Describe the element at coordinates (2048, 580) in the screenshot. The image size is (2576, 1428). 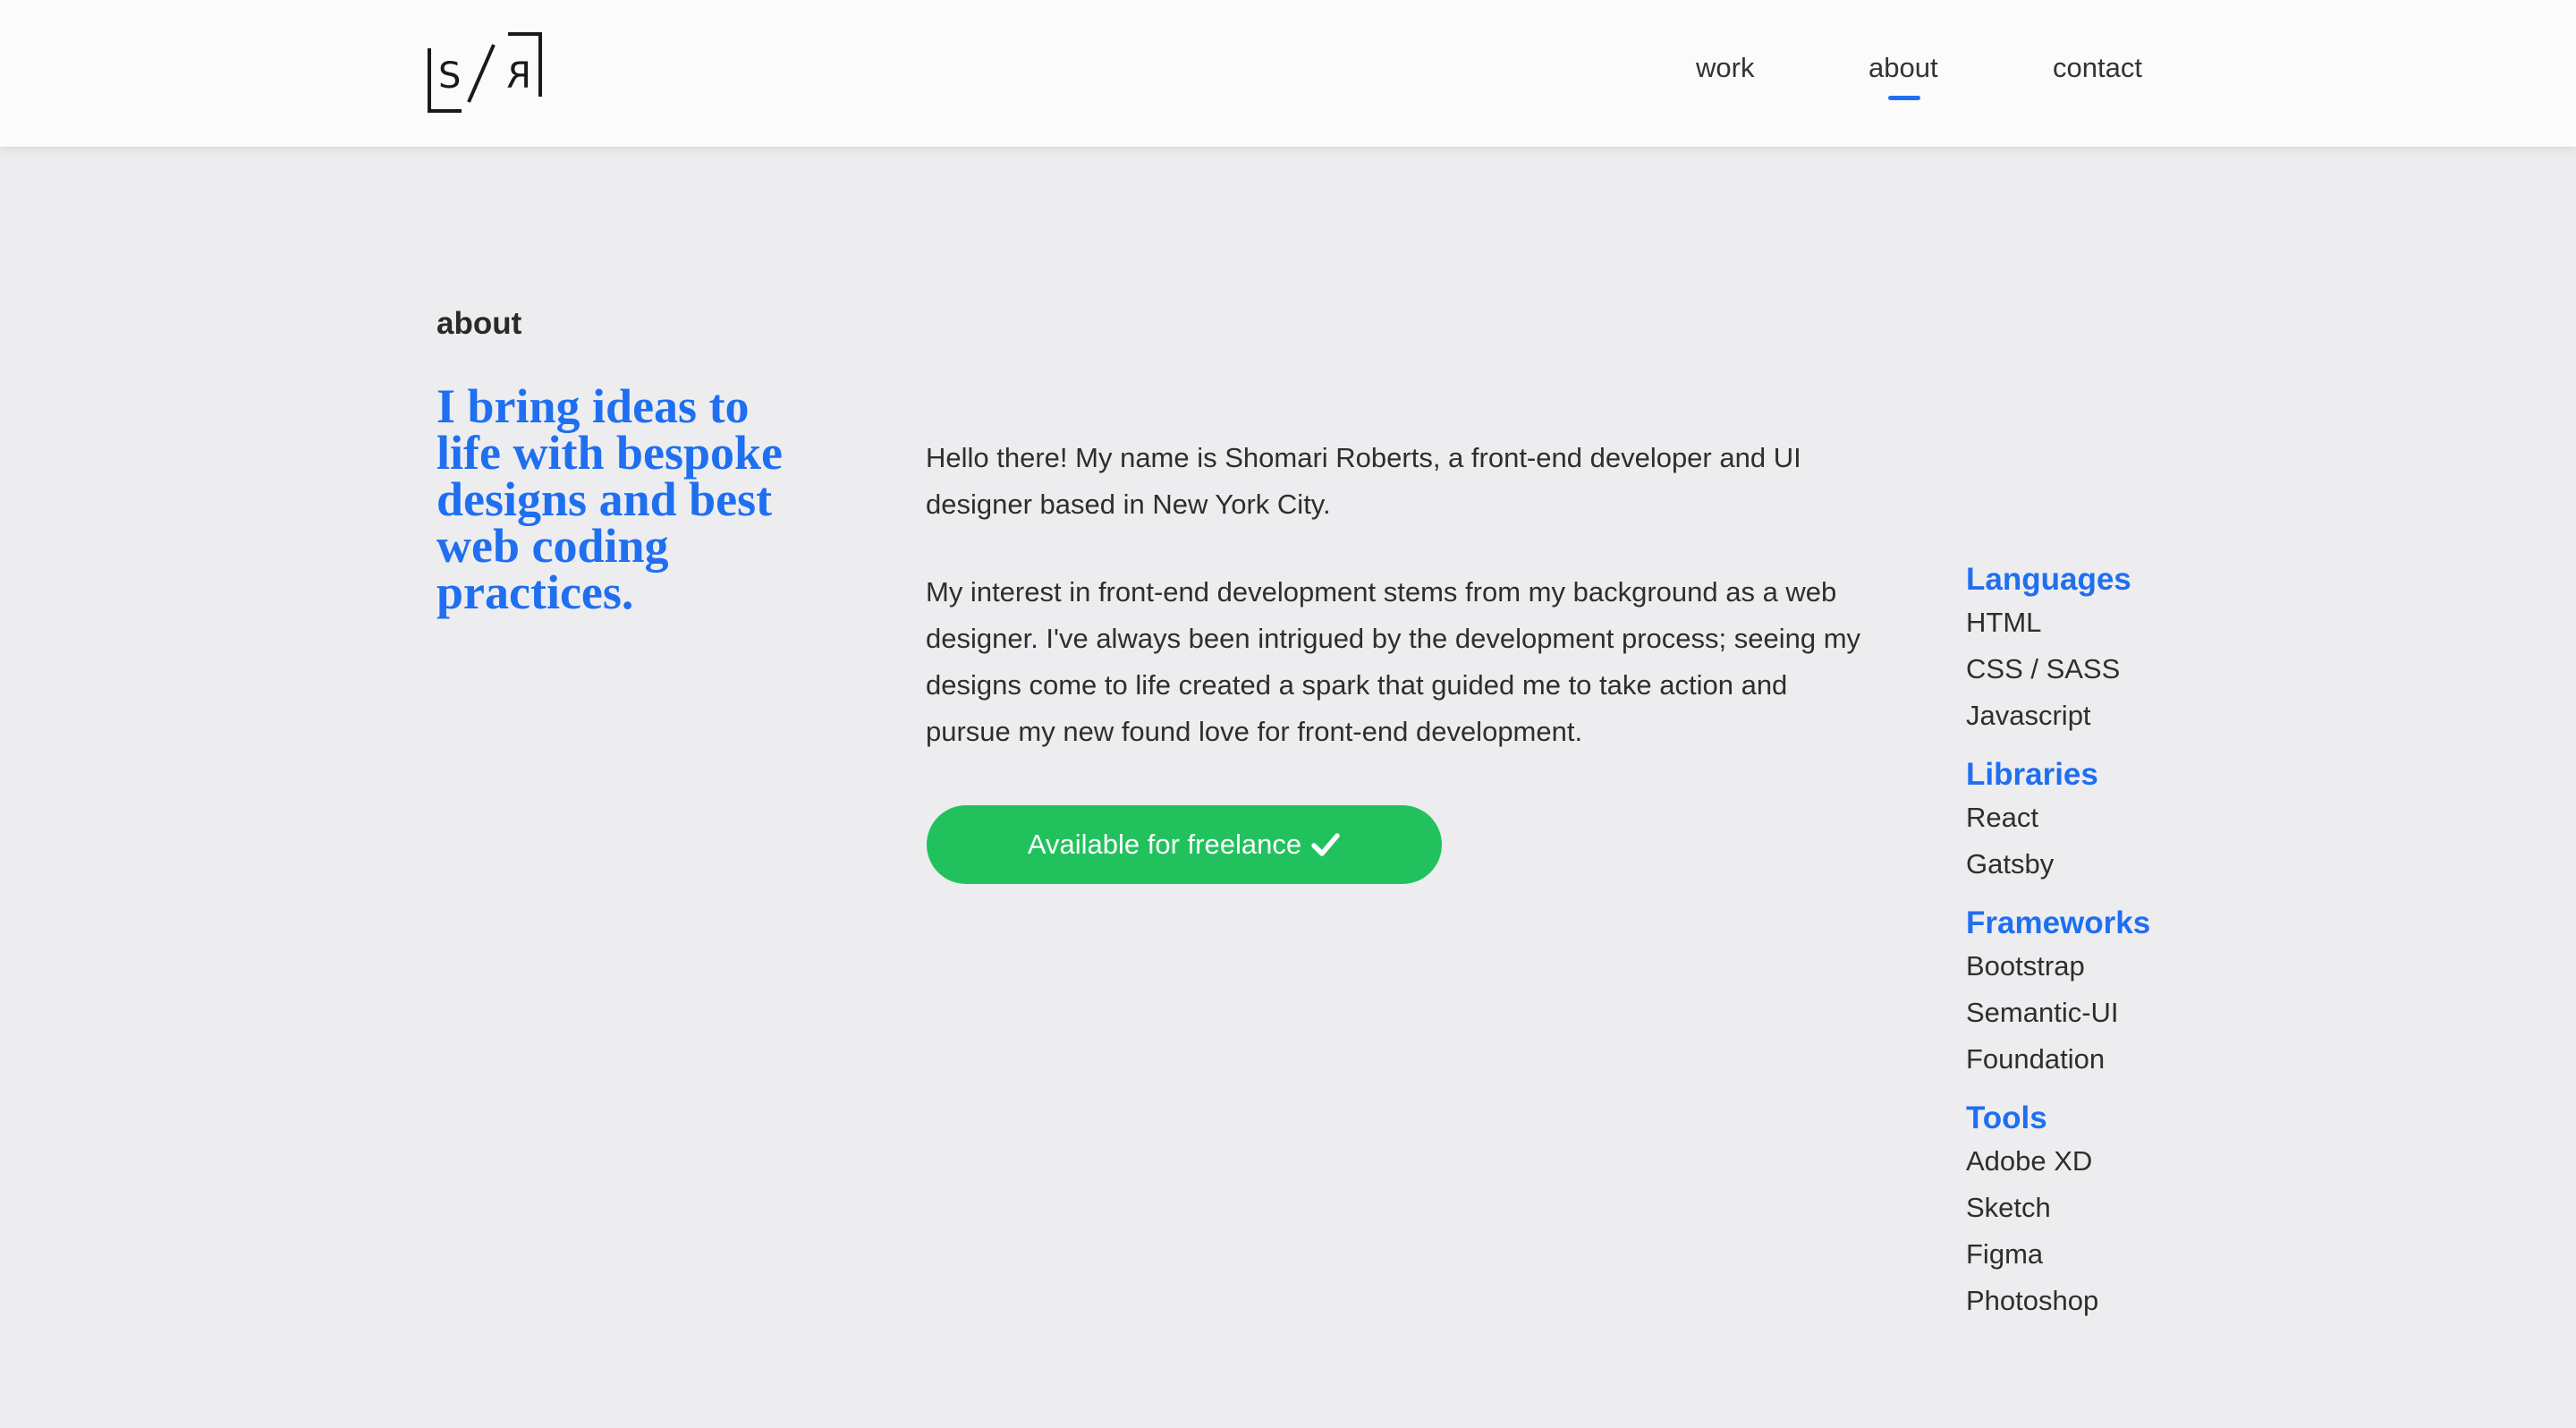
I see `skill-title: Languages` at that location.